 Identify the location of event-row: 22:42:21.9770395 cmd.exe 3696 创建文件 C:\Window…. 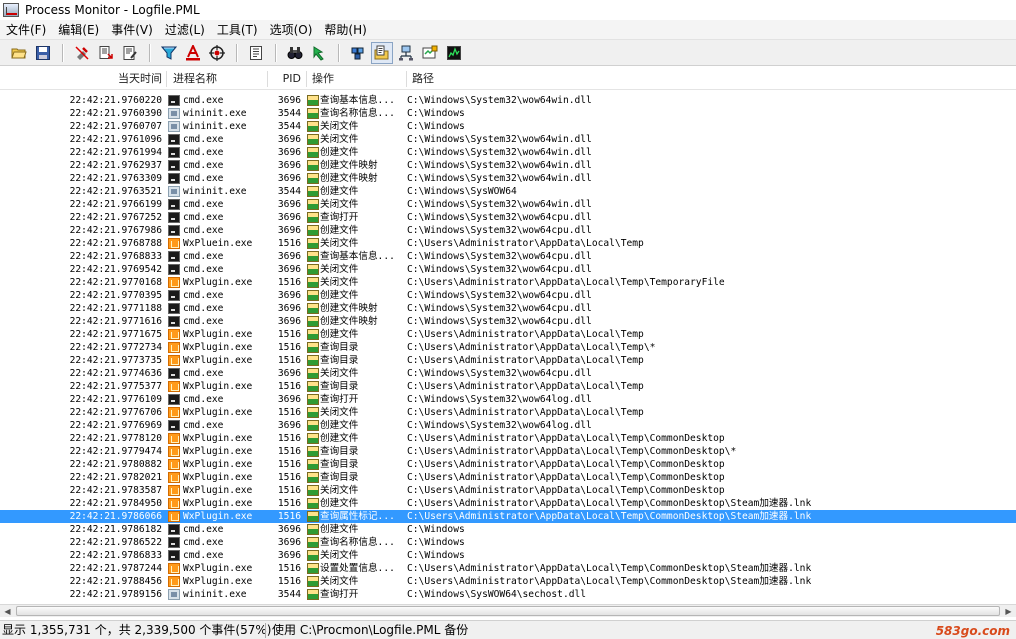
(508, 295).